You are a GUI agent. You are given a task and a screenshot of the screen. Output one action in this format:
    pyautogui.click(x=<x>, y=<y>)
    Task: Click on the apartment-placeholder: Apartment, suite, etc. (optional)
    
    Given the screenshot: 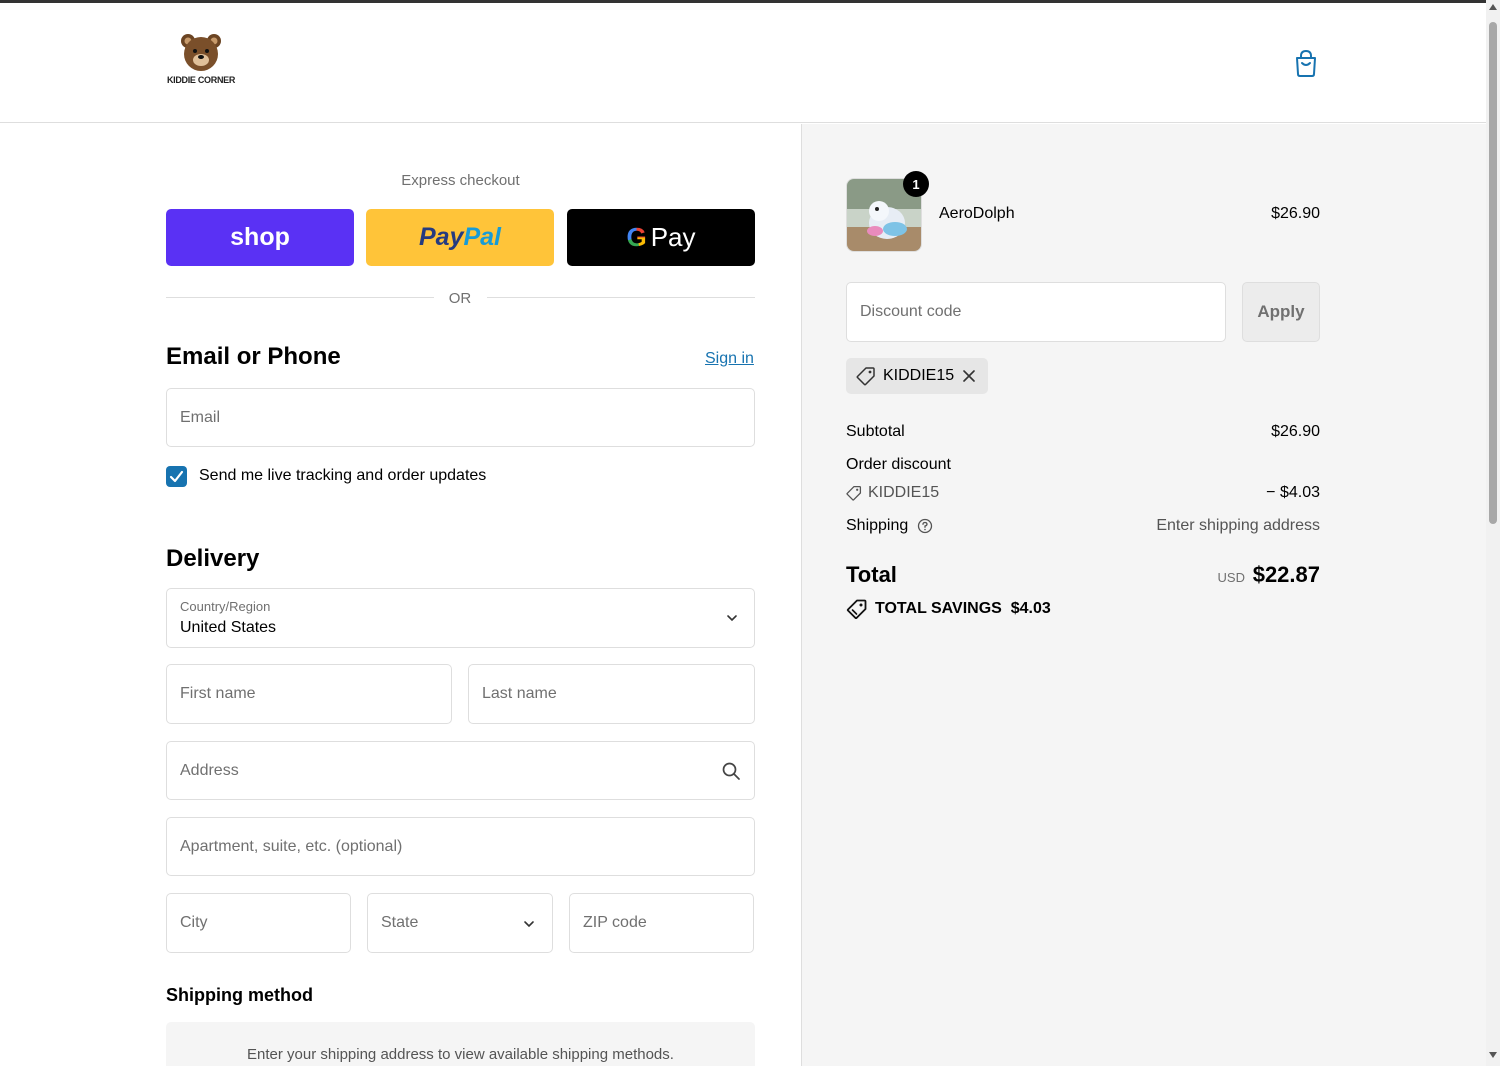 What is the action you would take?
    pyautogui.click(x=291, y=846)
    